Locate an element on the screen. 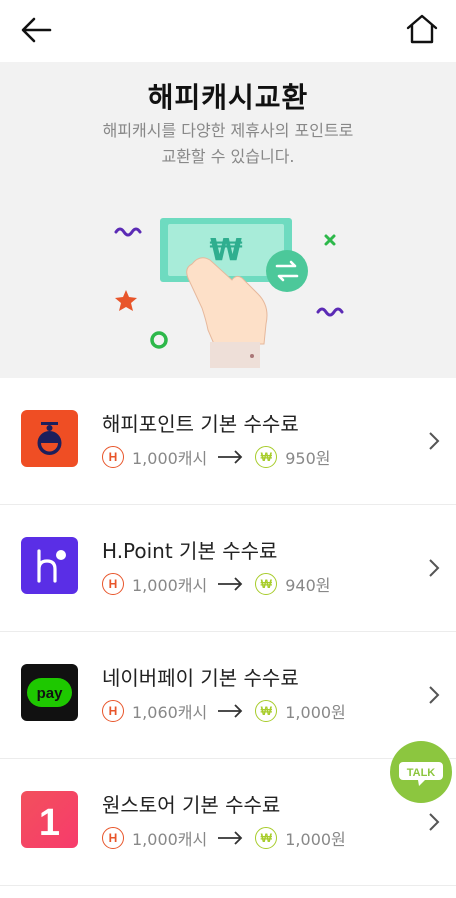  naverpay-logo-text: pay is located at coordinates (50, 693).